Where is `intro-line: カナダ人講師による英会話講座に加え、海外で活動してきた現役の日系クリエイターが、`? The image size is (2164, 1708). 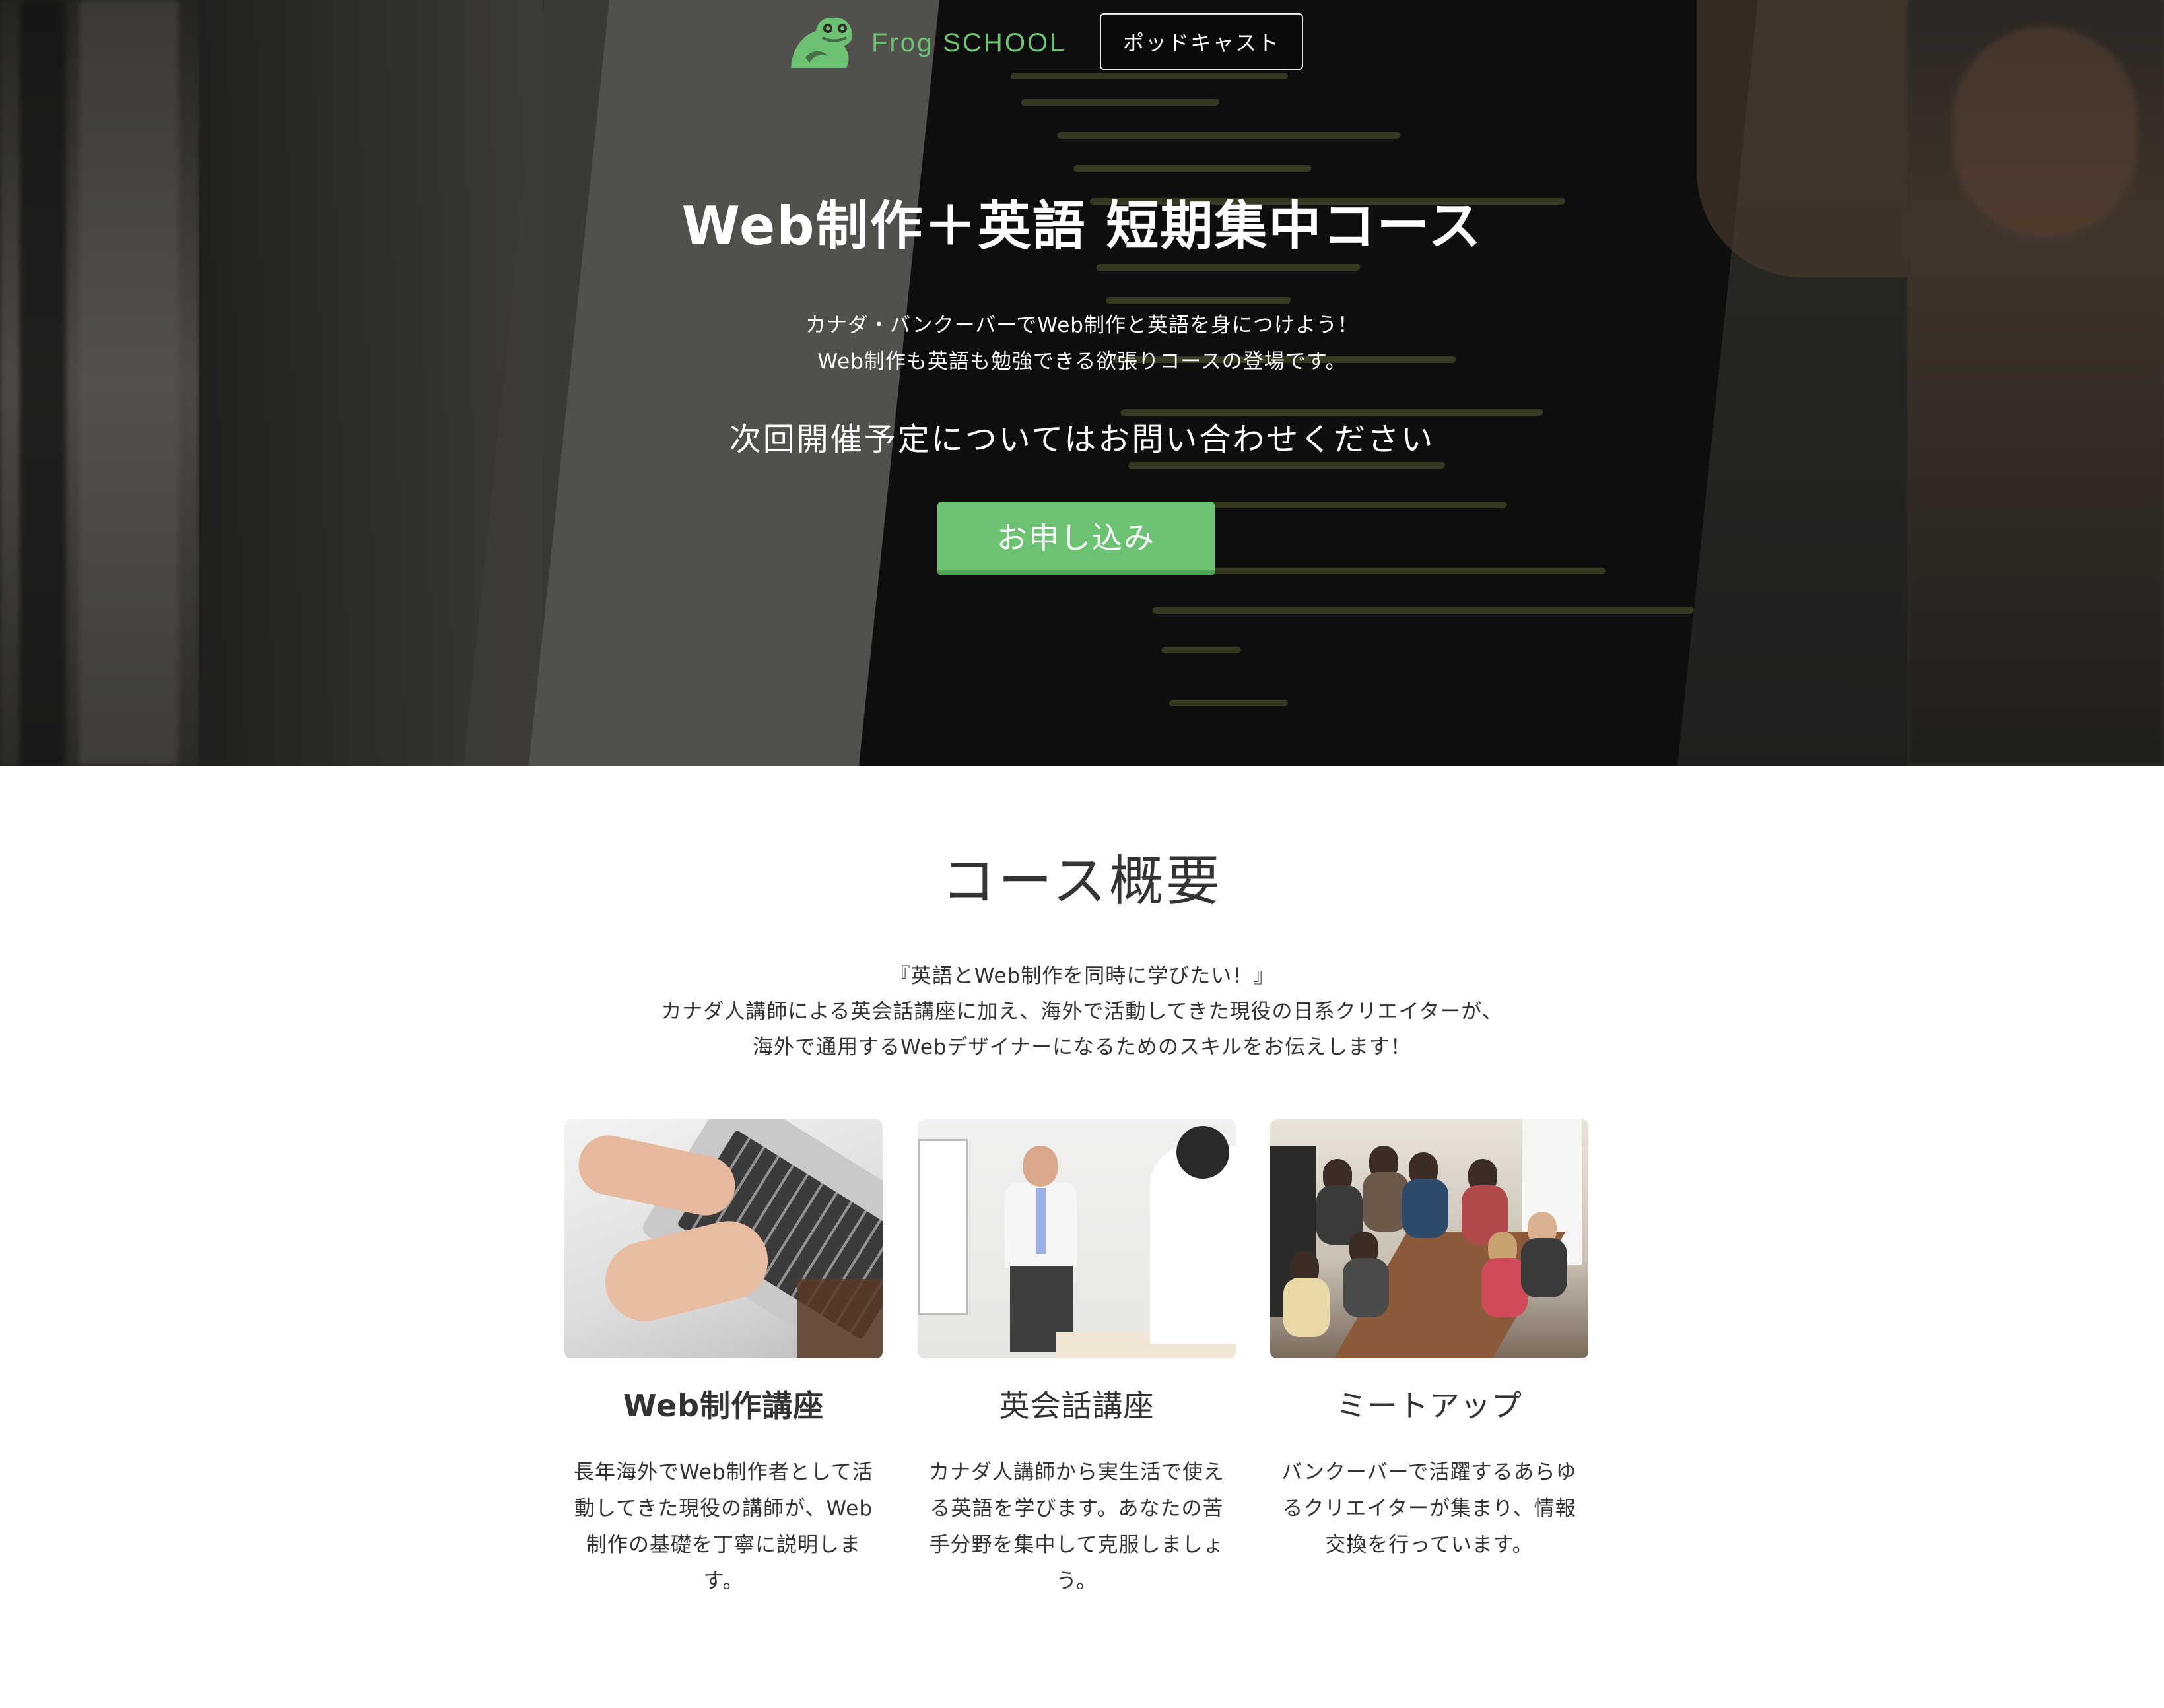 intro-line: カナダ人講師による英会話講座に加え、海外で活動してきた現役の日系クリエイターが、 is located at coordinates (1082, 1012).